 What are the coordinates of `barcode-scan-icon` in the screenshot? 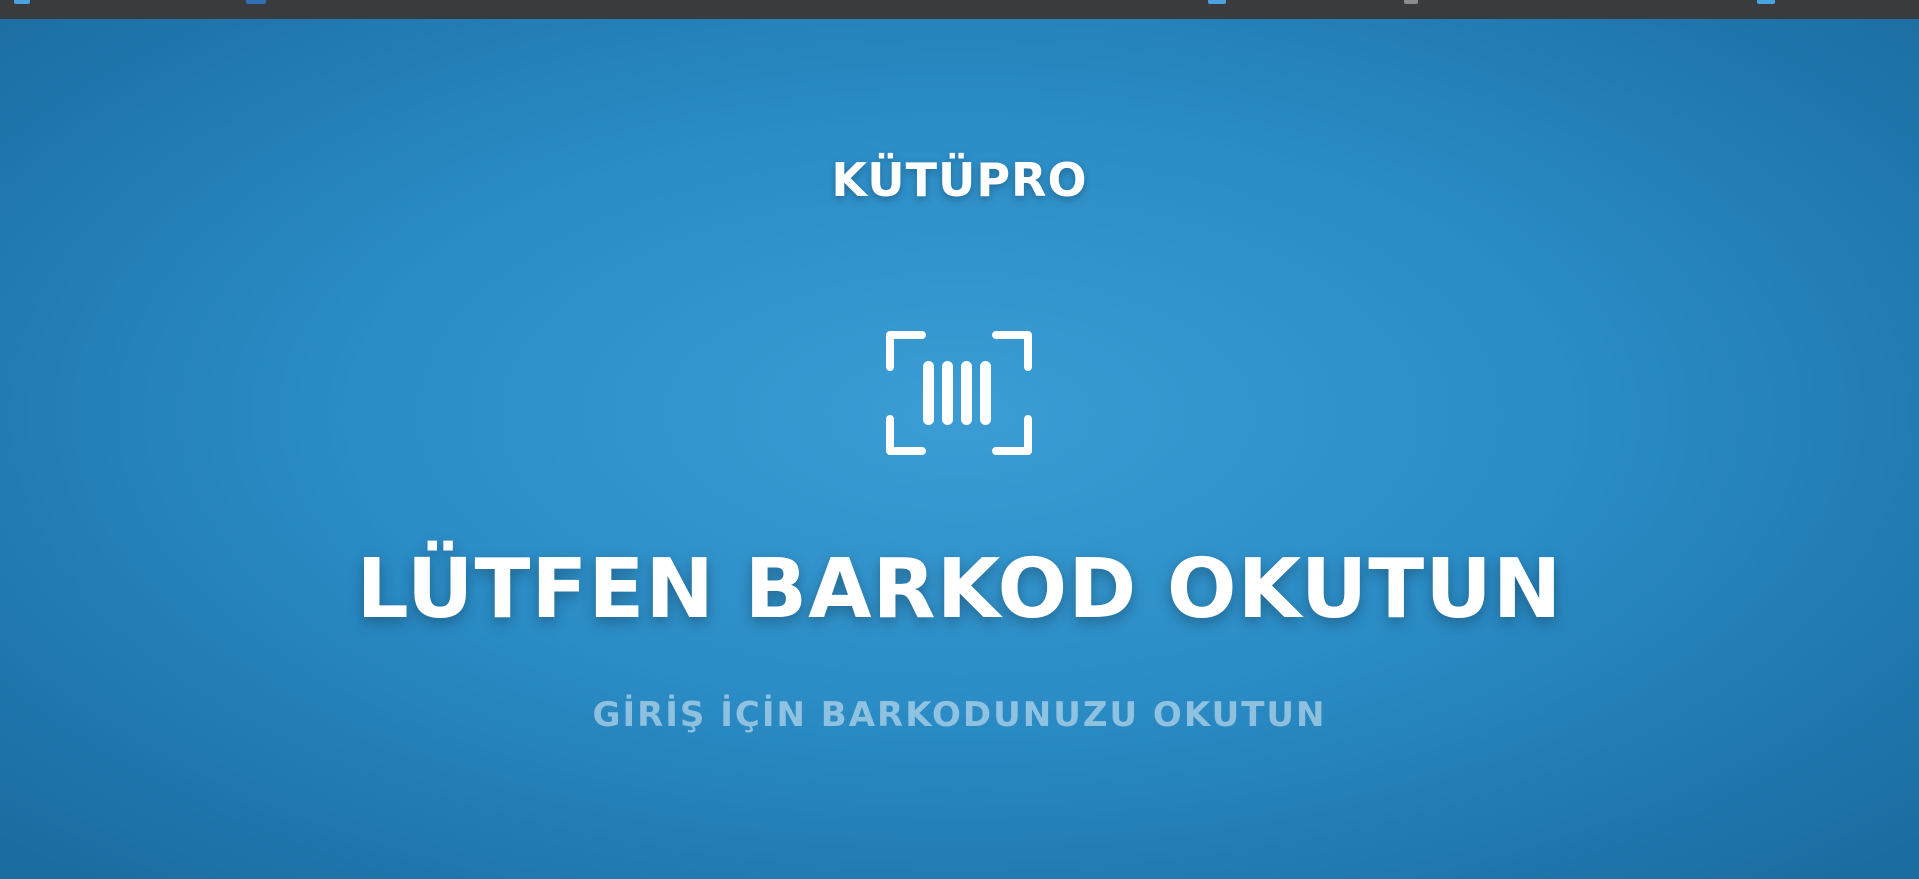 It's located at (959, 393).